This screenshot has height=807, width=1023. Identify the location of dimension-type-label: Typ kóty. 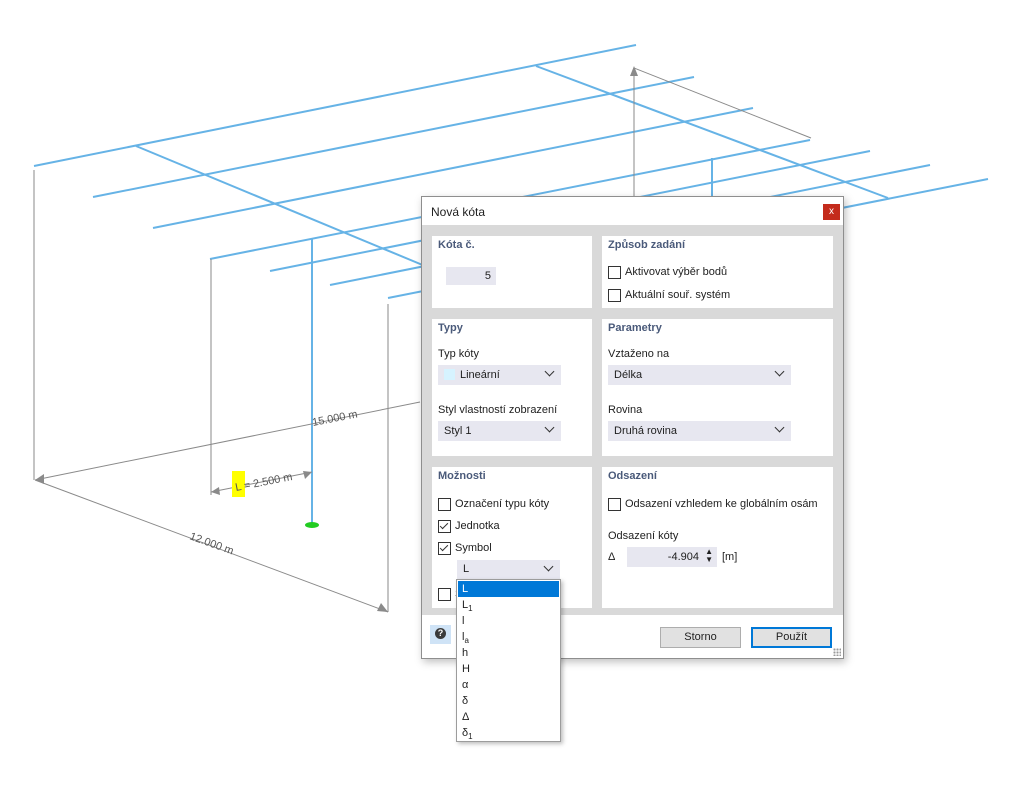
(458, 354).